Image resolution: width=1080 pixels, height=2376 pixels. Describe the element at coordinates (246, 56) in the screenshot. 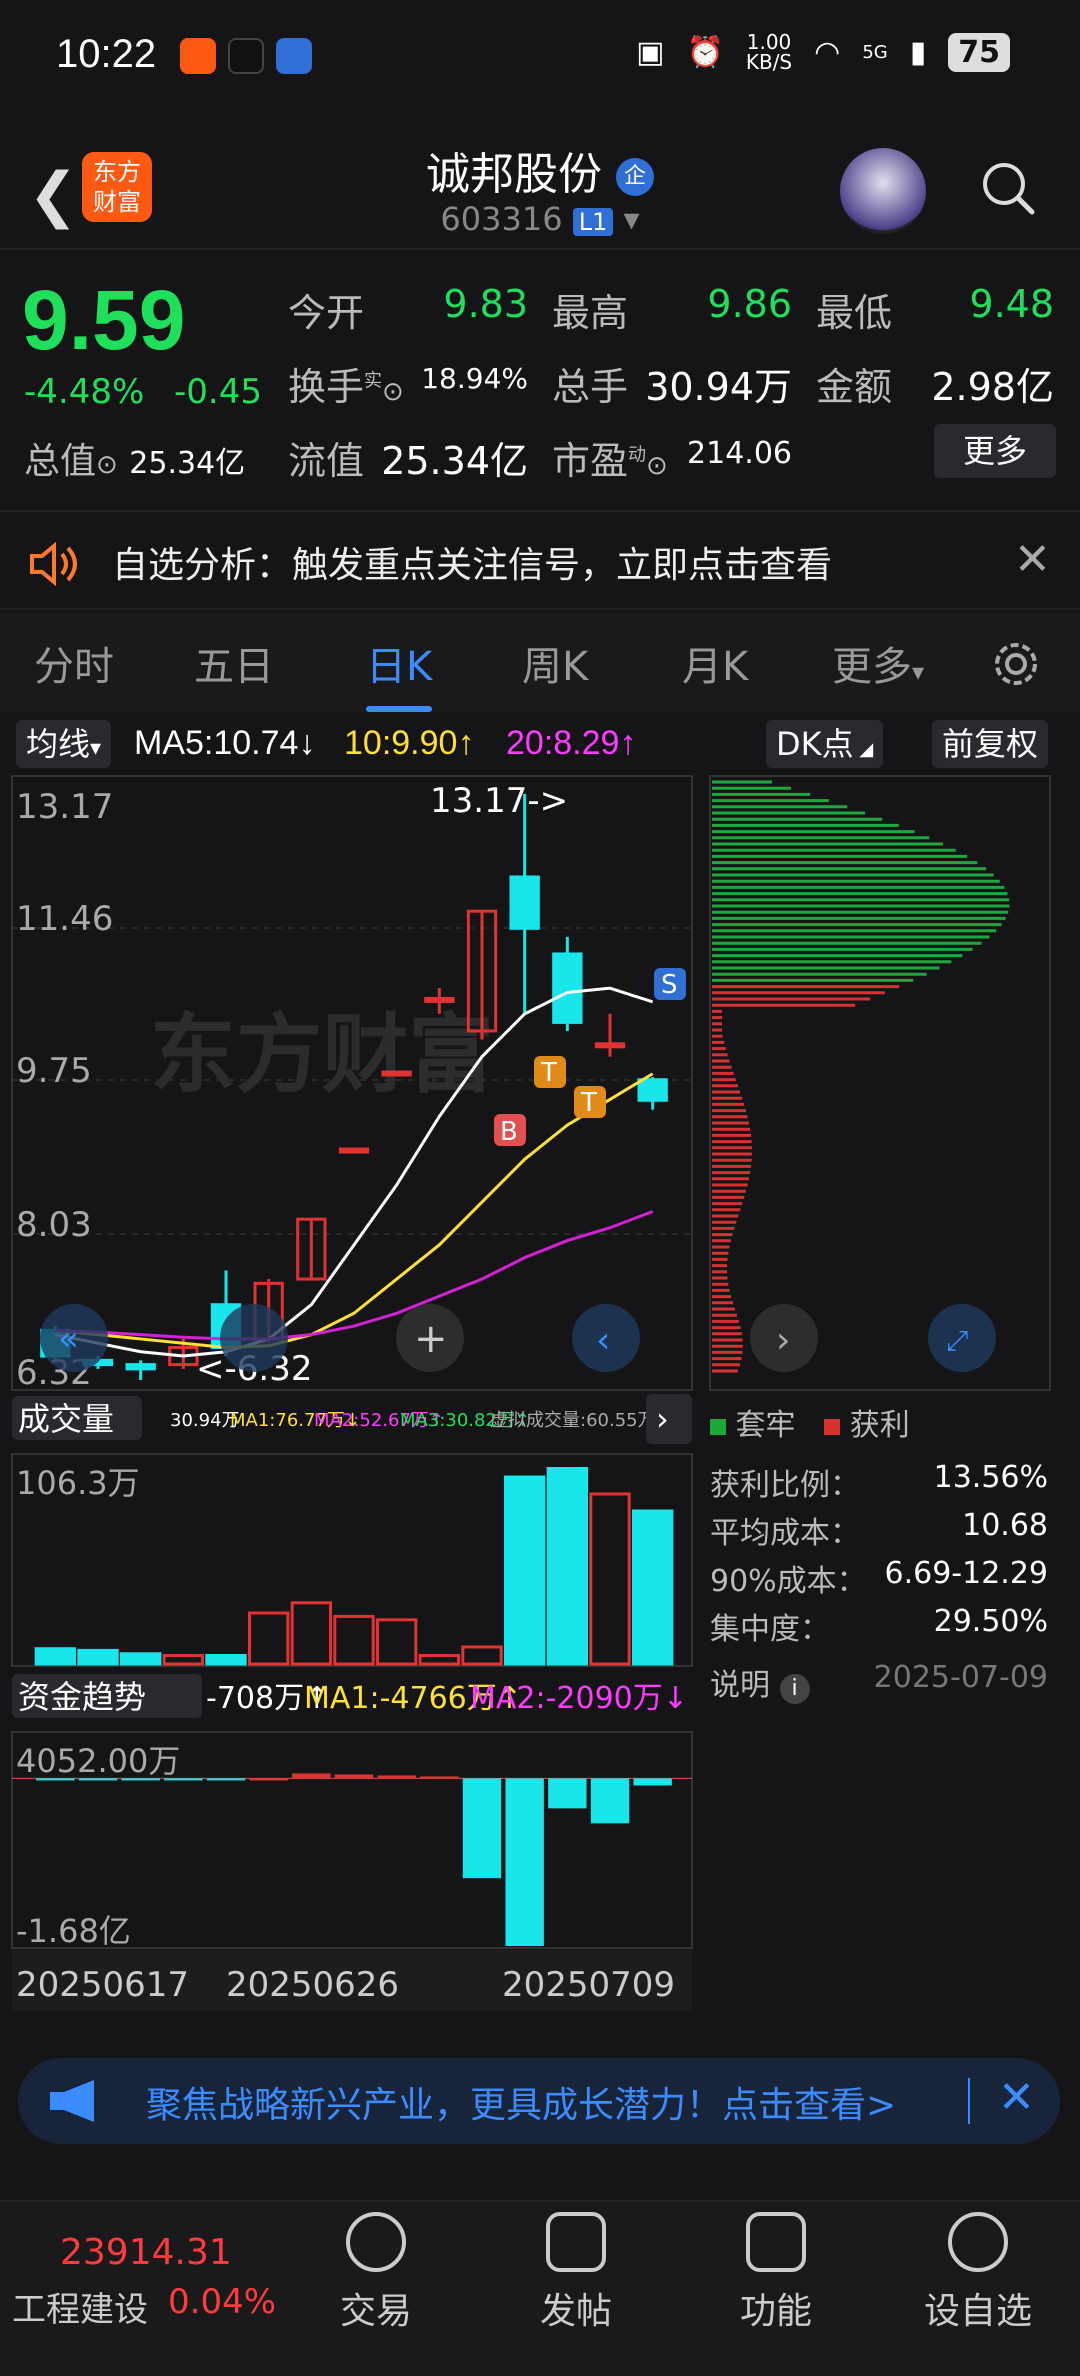

I see `tiktok-icon` at that location.